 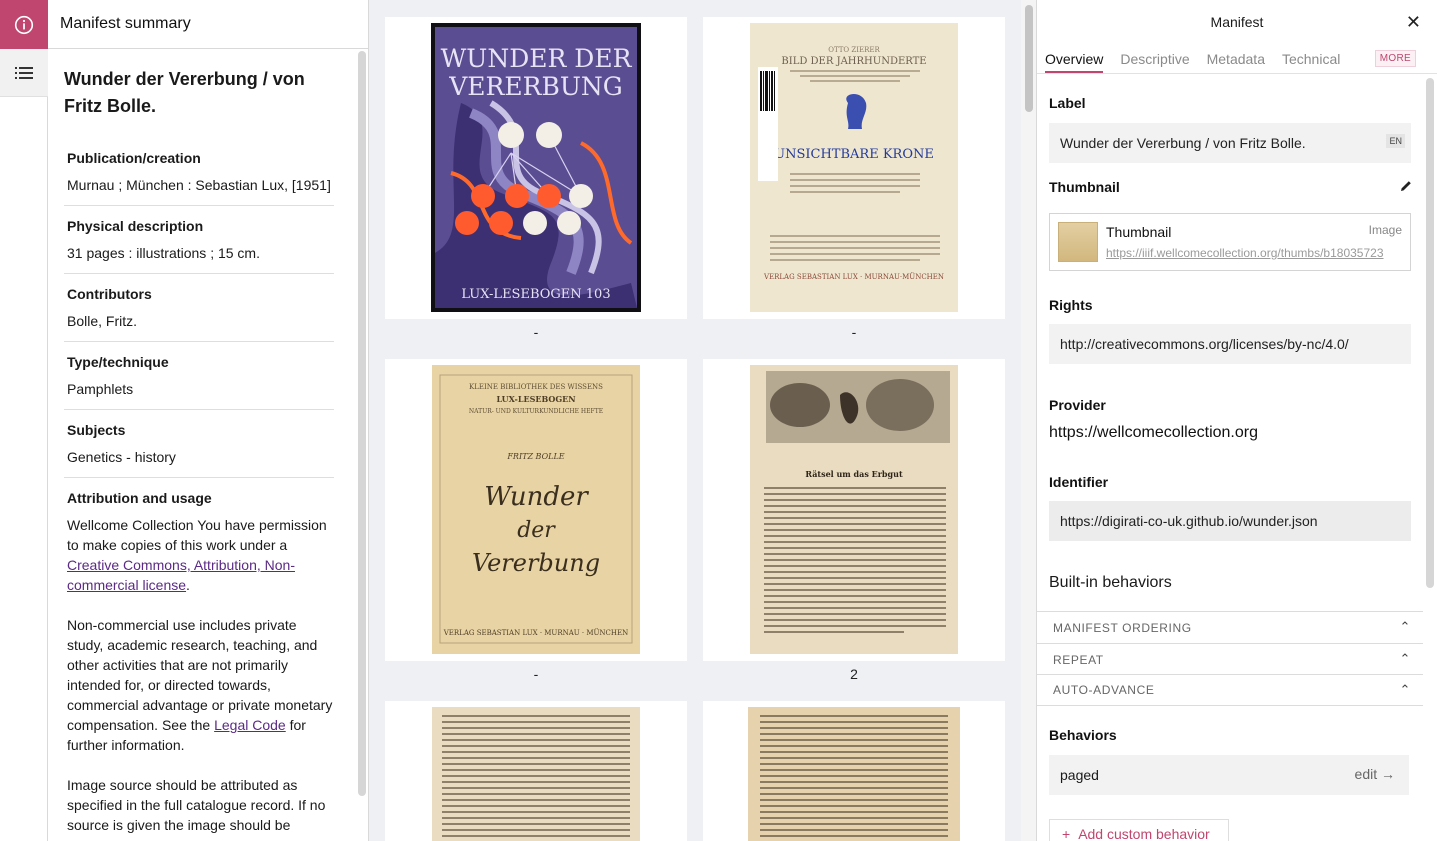 What do you see at coordinates (854, 674) in the screenshot?
I see `canvas-caption: 2` at bounding box center [854, 674].